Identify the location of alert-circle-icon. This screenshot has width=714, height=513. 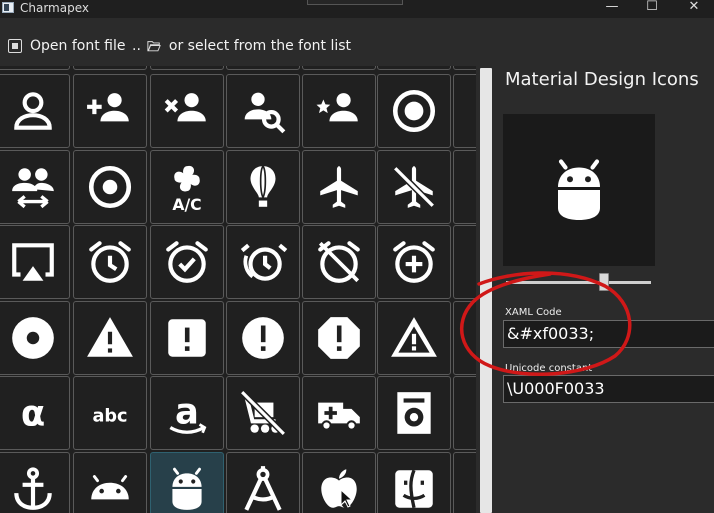
(263, 338).